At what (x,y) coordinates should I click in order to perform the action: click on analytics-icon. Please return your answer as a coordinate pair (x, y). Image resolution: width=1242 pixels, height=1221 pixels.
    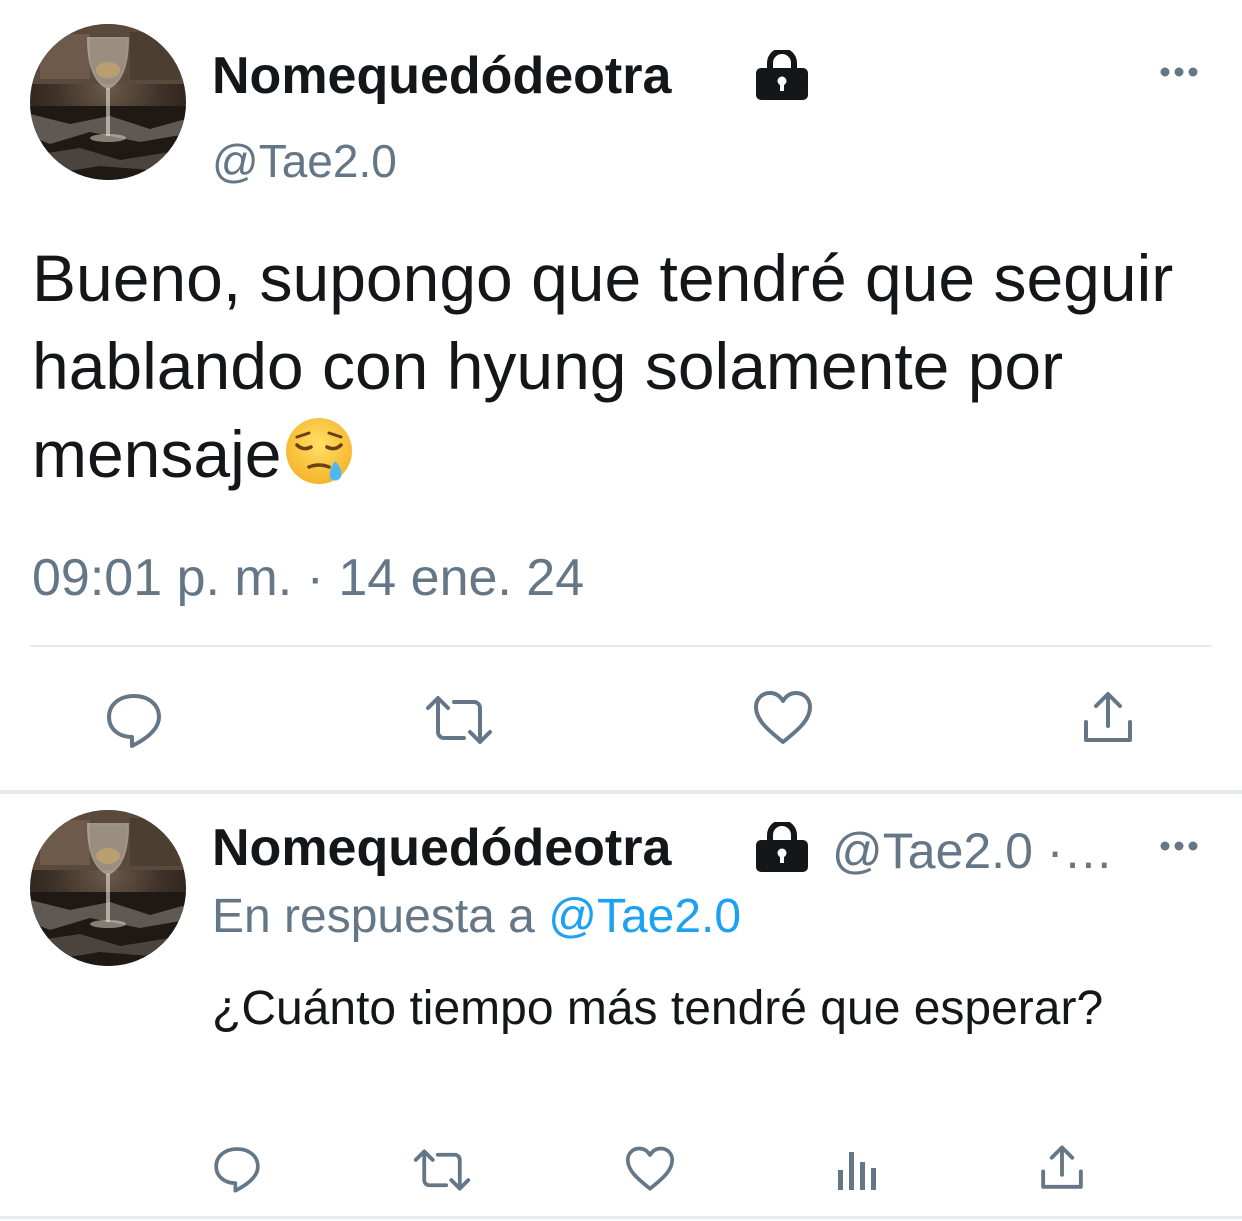
    Looking at the image, I should click on (857, 1169).